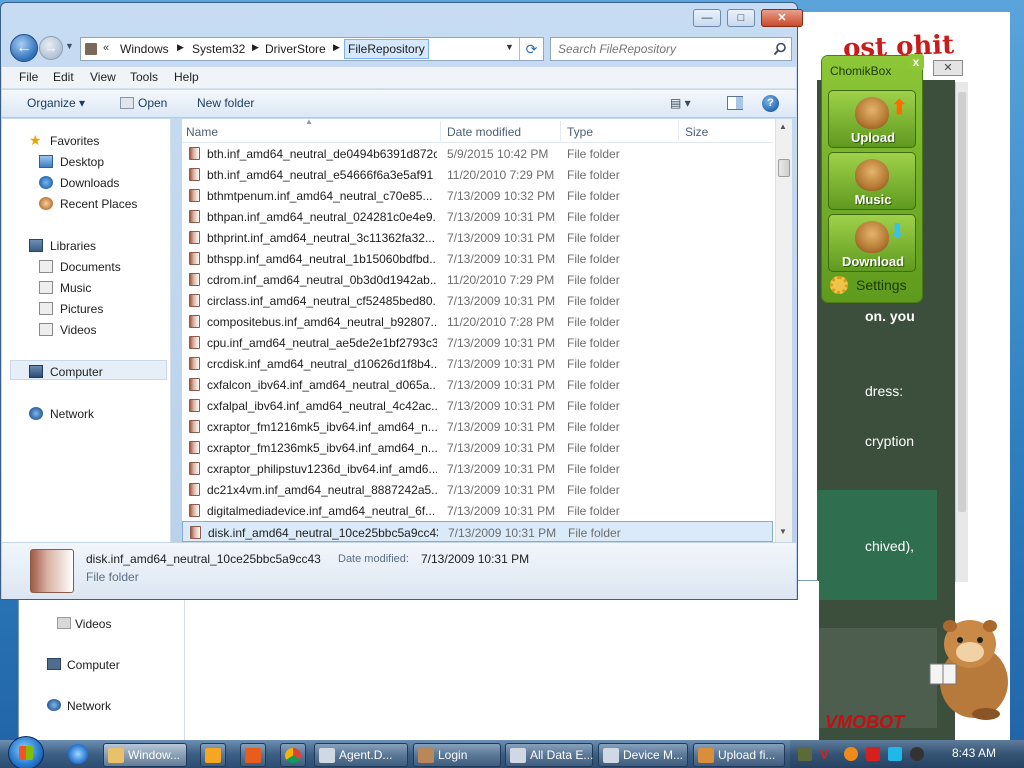  Describe the element at coordinates (805, 754) in the screenshot. I see `tray-app-icon` at that location.